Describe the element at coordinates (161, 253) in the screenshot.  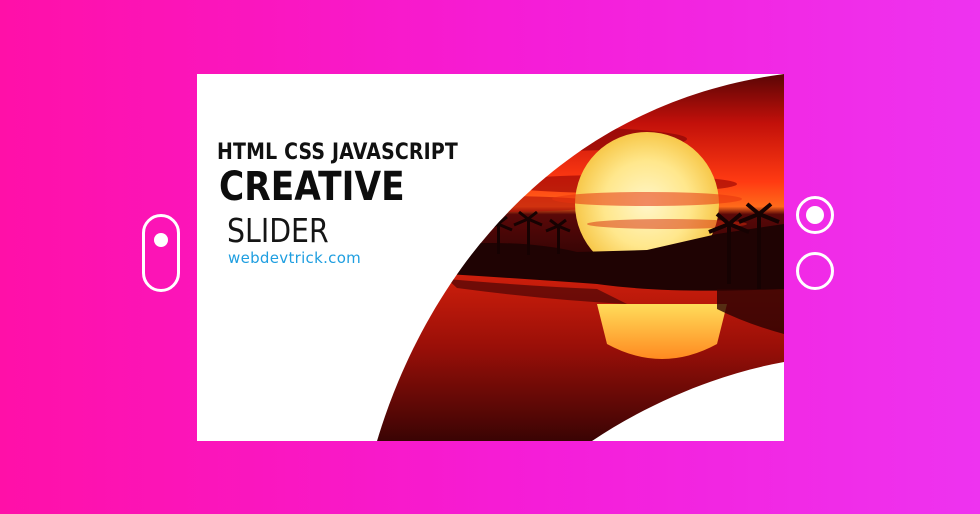
I see `toggle-switch` at that location.